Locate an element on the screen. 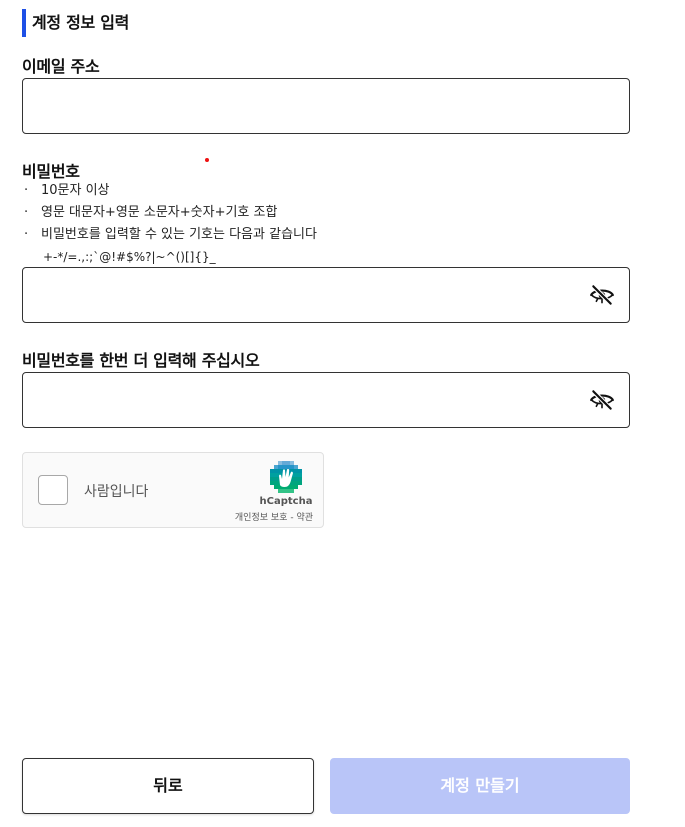  terms-link: 약관 is located at coordinates (304, 518).